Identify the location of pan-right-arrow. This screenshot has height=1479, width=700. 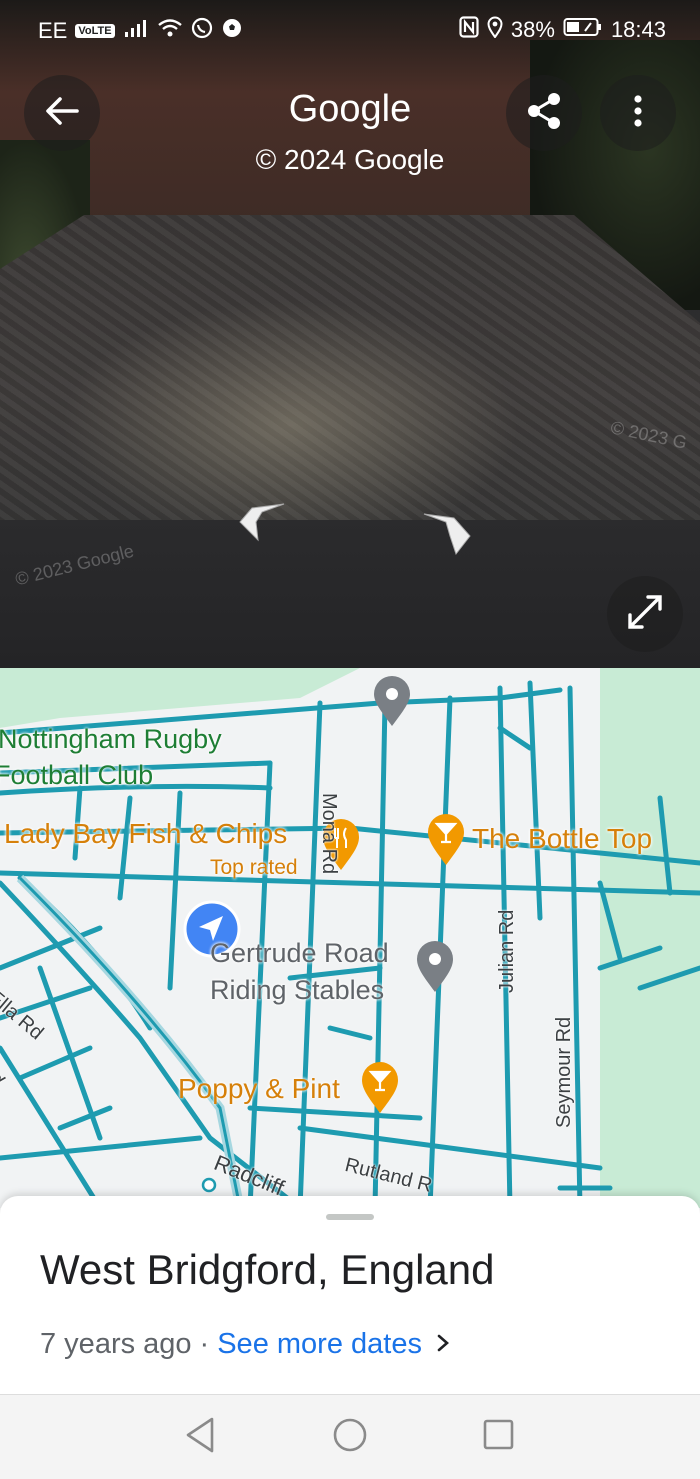
(448, 535).